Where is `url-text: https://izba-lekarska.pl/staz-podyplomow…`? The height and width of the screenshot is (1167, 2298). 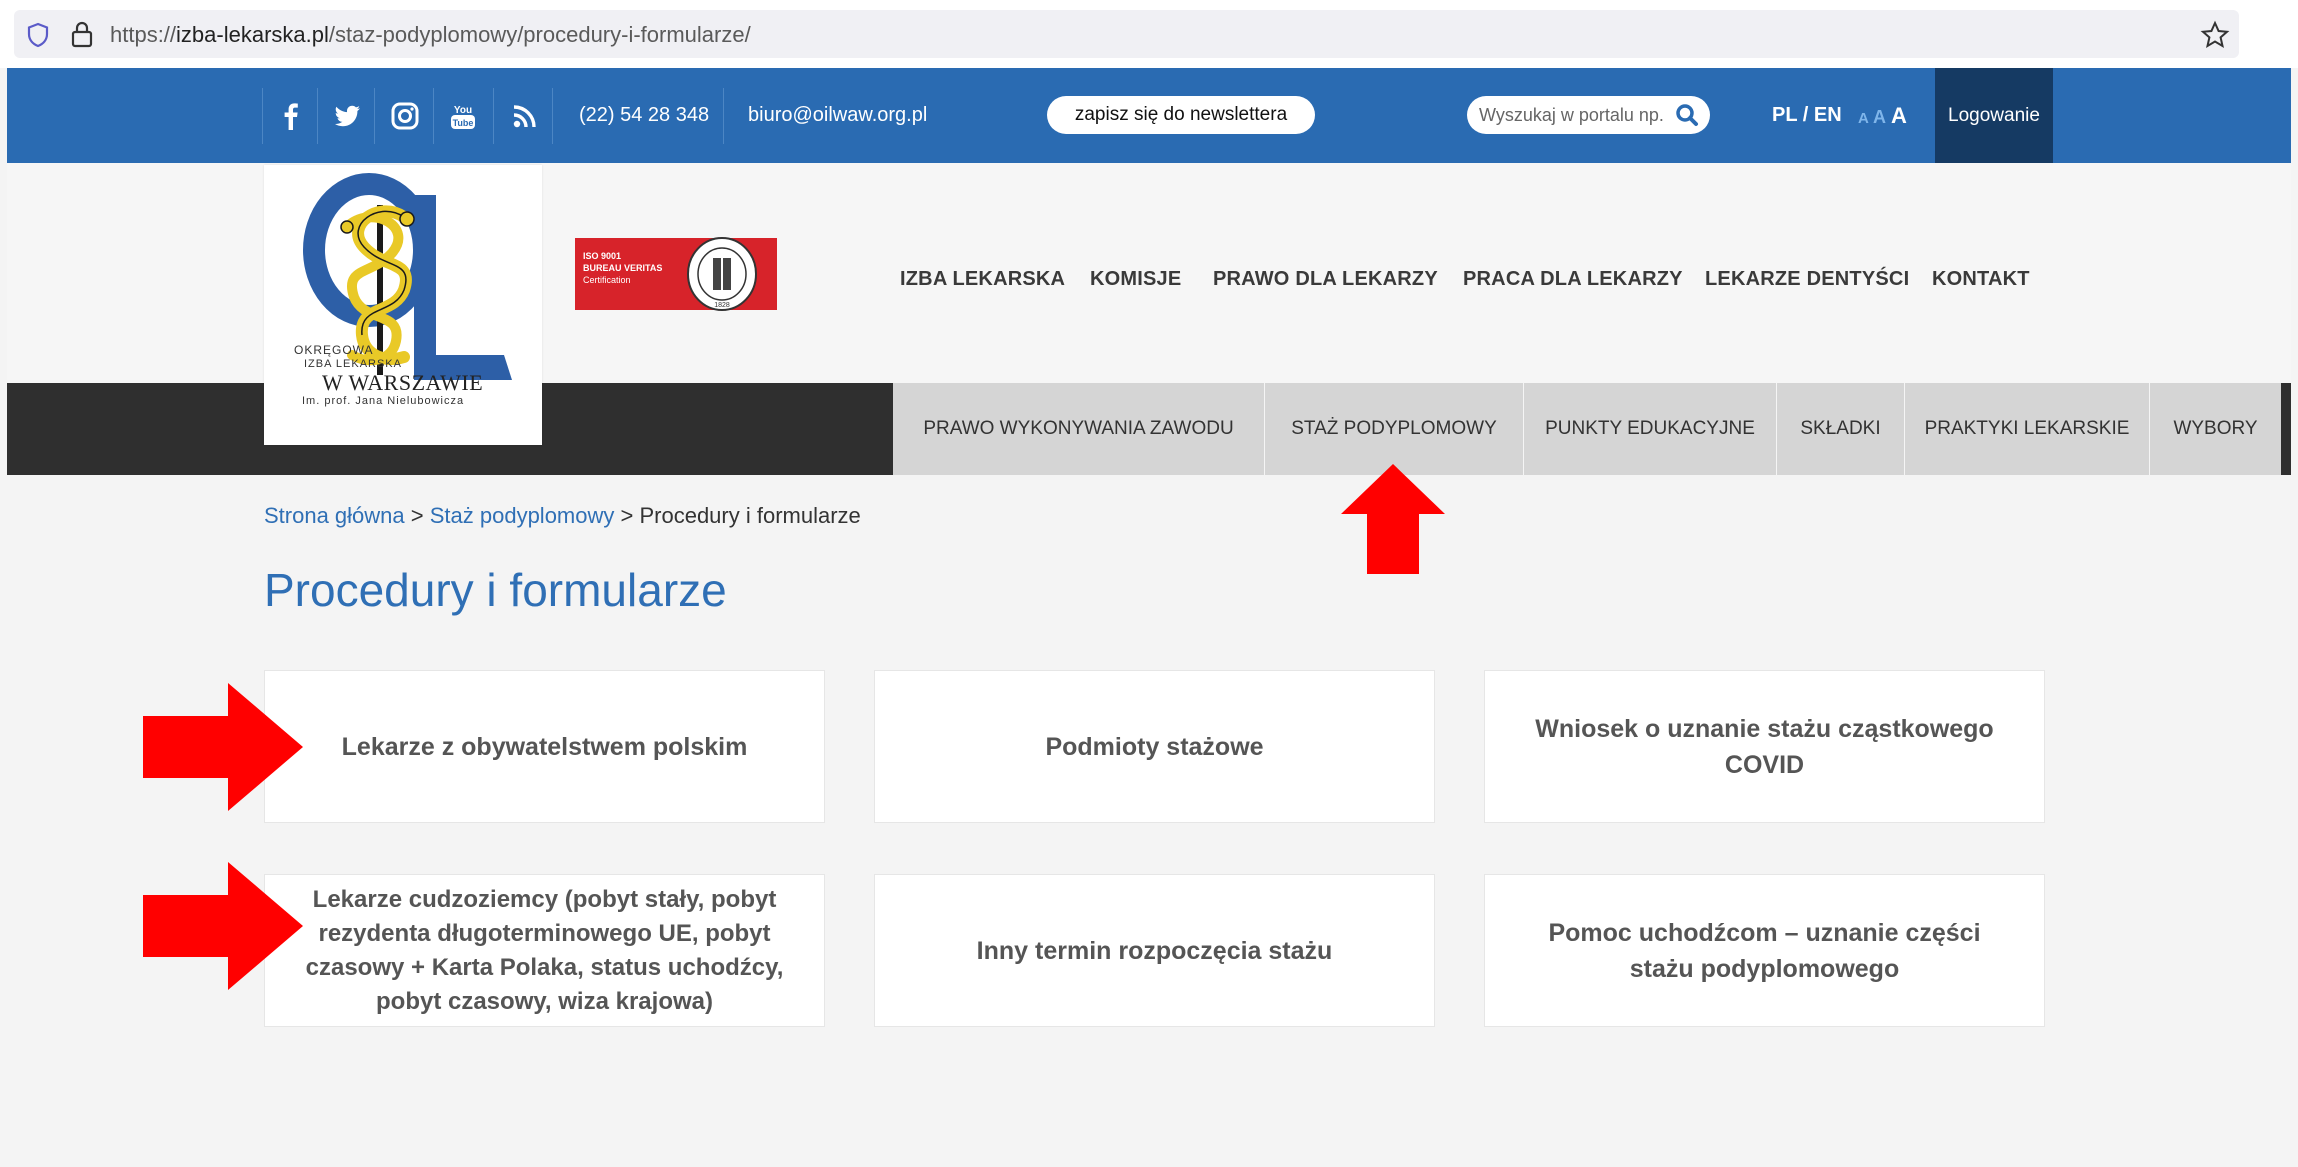
url-text: https://izba-lekarska.pl/staz-podyplomow… is located at coordinates (430, 35).